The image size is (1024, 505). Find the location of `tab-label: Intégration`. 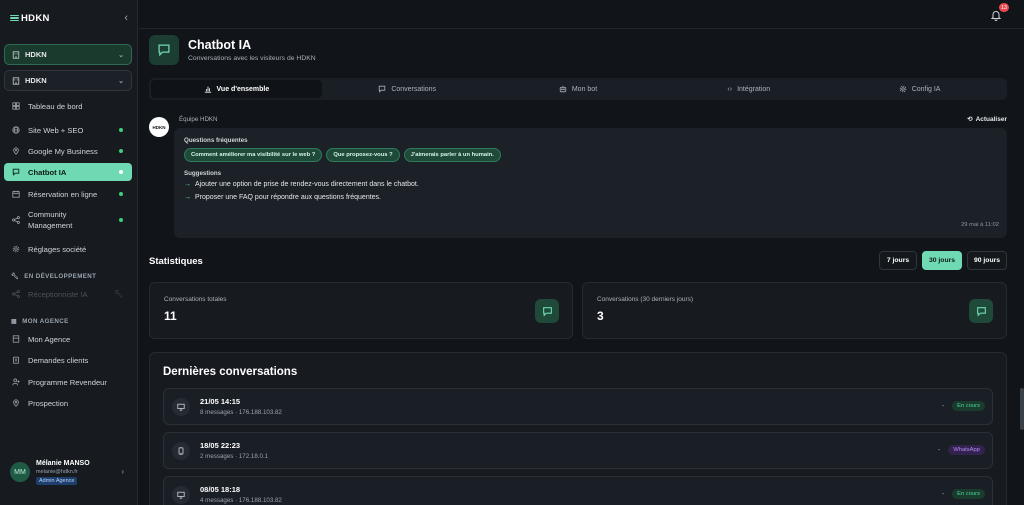

tab-label: Intégration is located at coordinates (754, 89).